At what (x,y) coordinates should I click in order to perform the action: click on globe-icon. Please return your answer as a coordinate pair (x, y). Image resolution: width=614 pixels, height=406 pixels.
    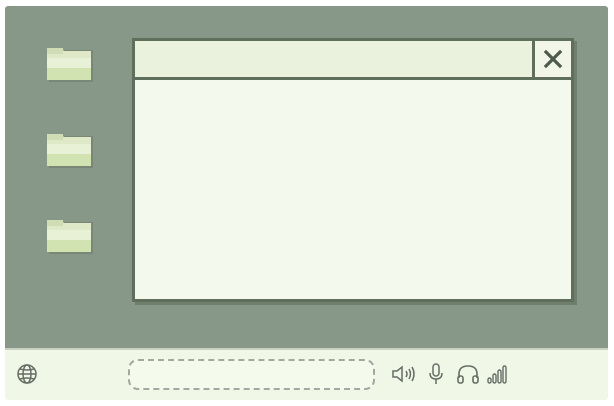
    Looking at the image, I should click on (27, 374).